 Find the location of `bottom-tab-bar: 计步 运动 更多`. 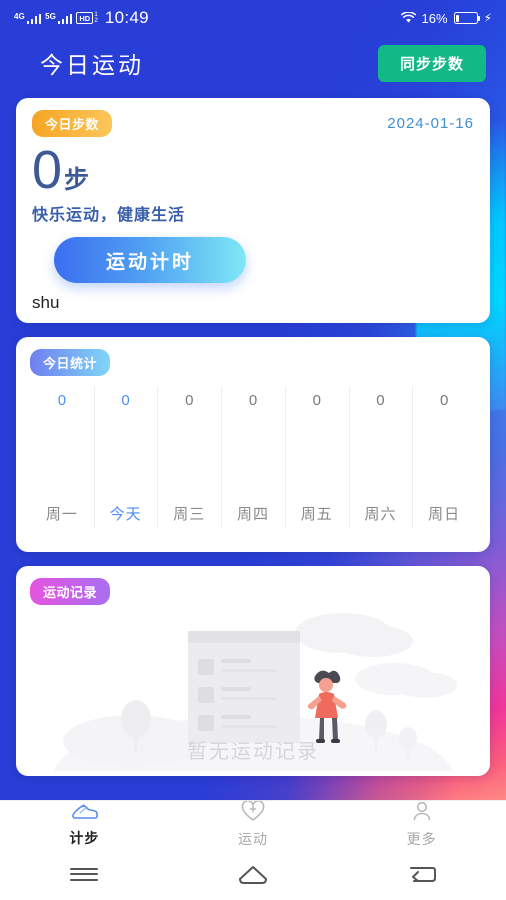

bottom-tab-bar: 计步 运动 更多 is located at coordinates (253, 824).